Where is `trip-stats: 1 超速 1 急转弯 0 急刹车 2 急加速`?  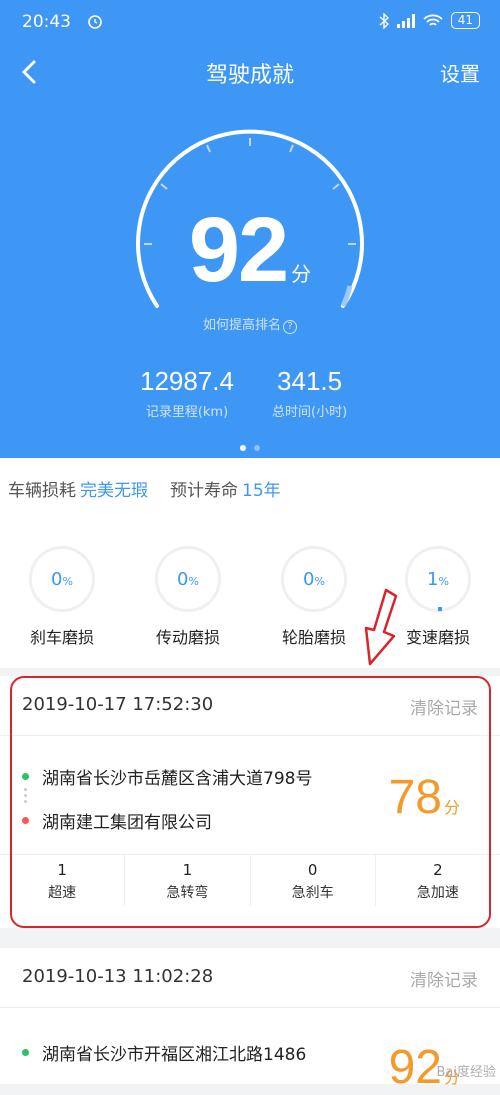 trip-stats: 1 超速 1 急转弯 0 急刹车 2 急加速 is located at coordinates (250, 880).